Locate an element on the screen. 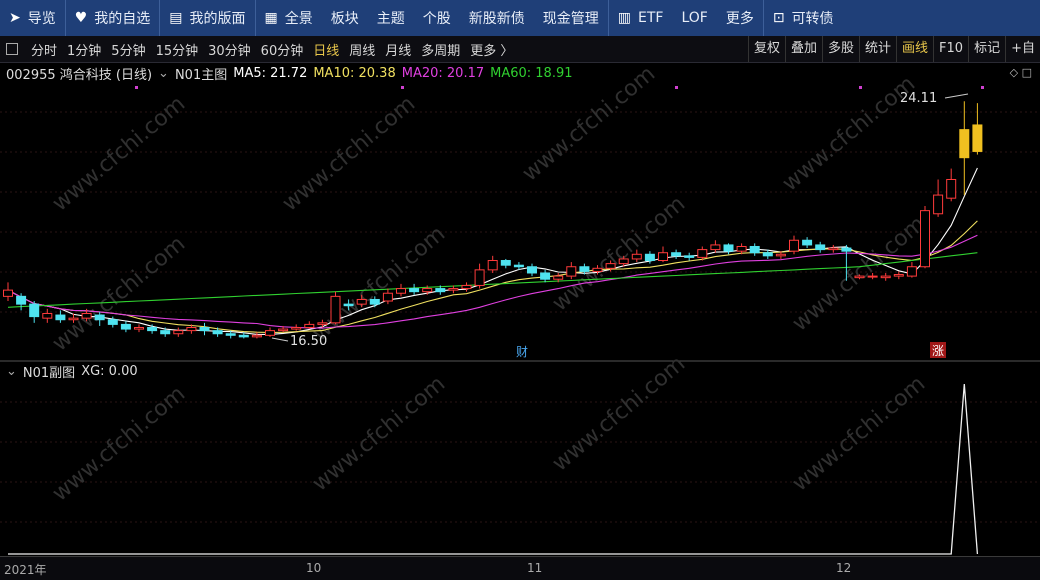  nav-item: ▤ 我的版面 is located at coordinates (207, 18).